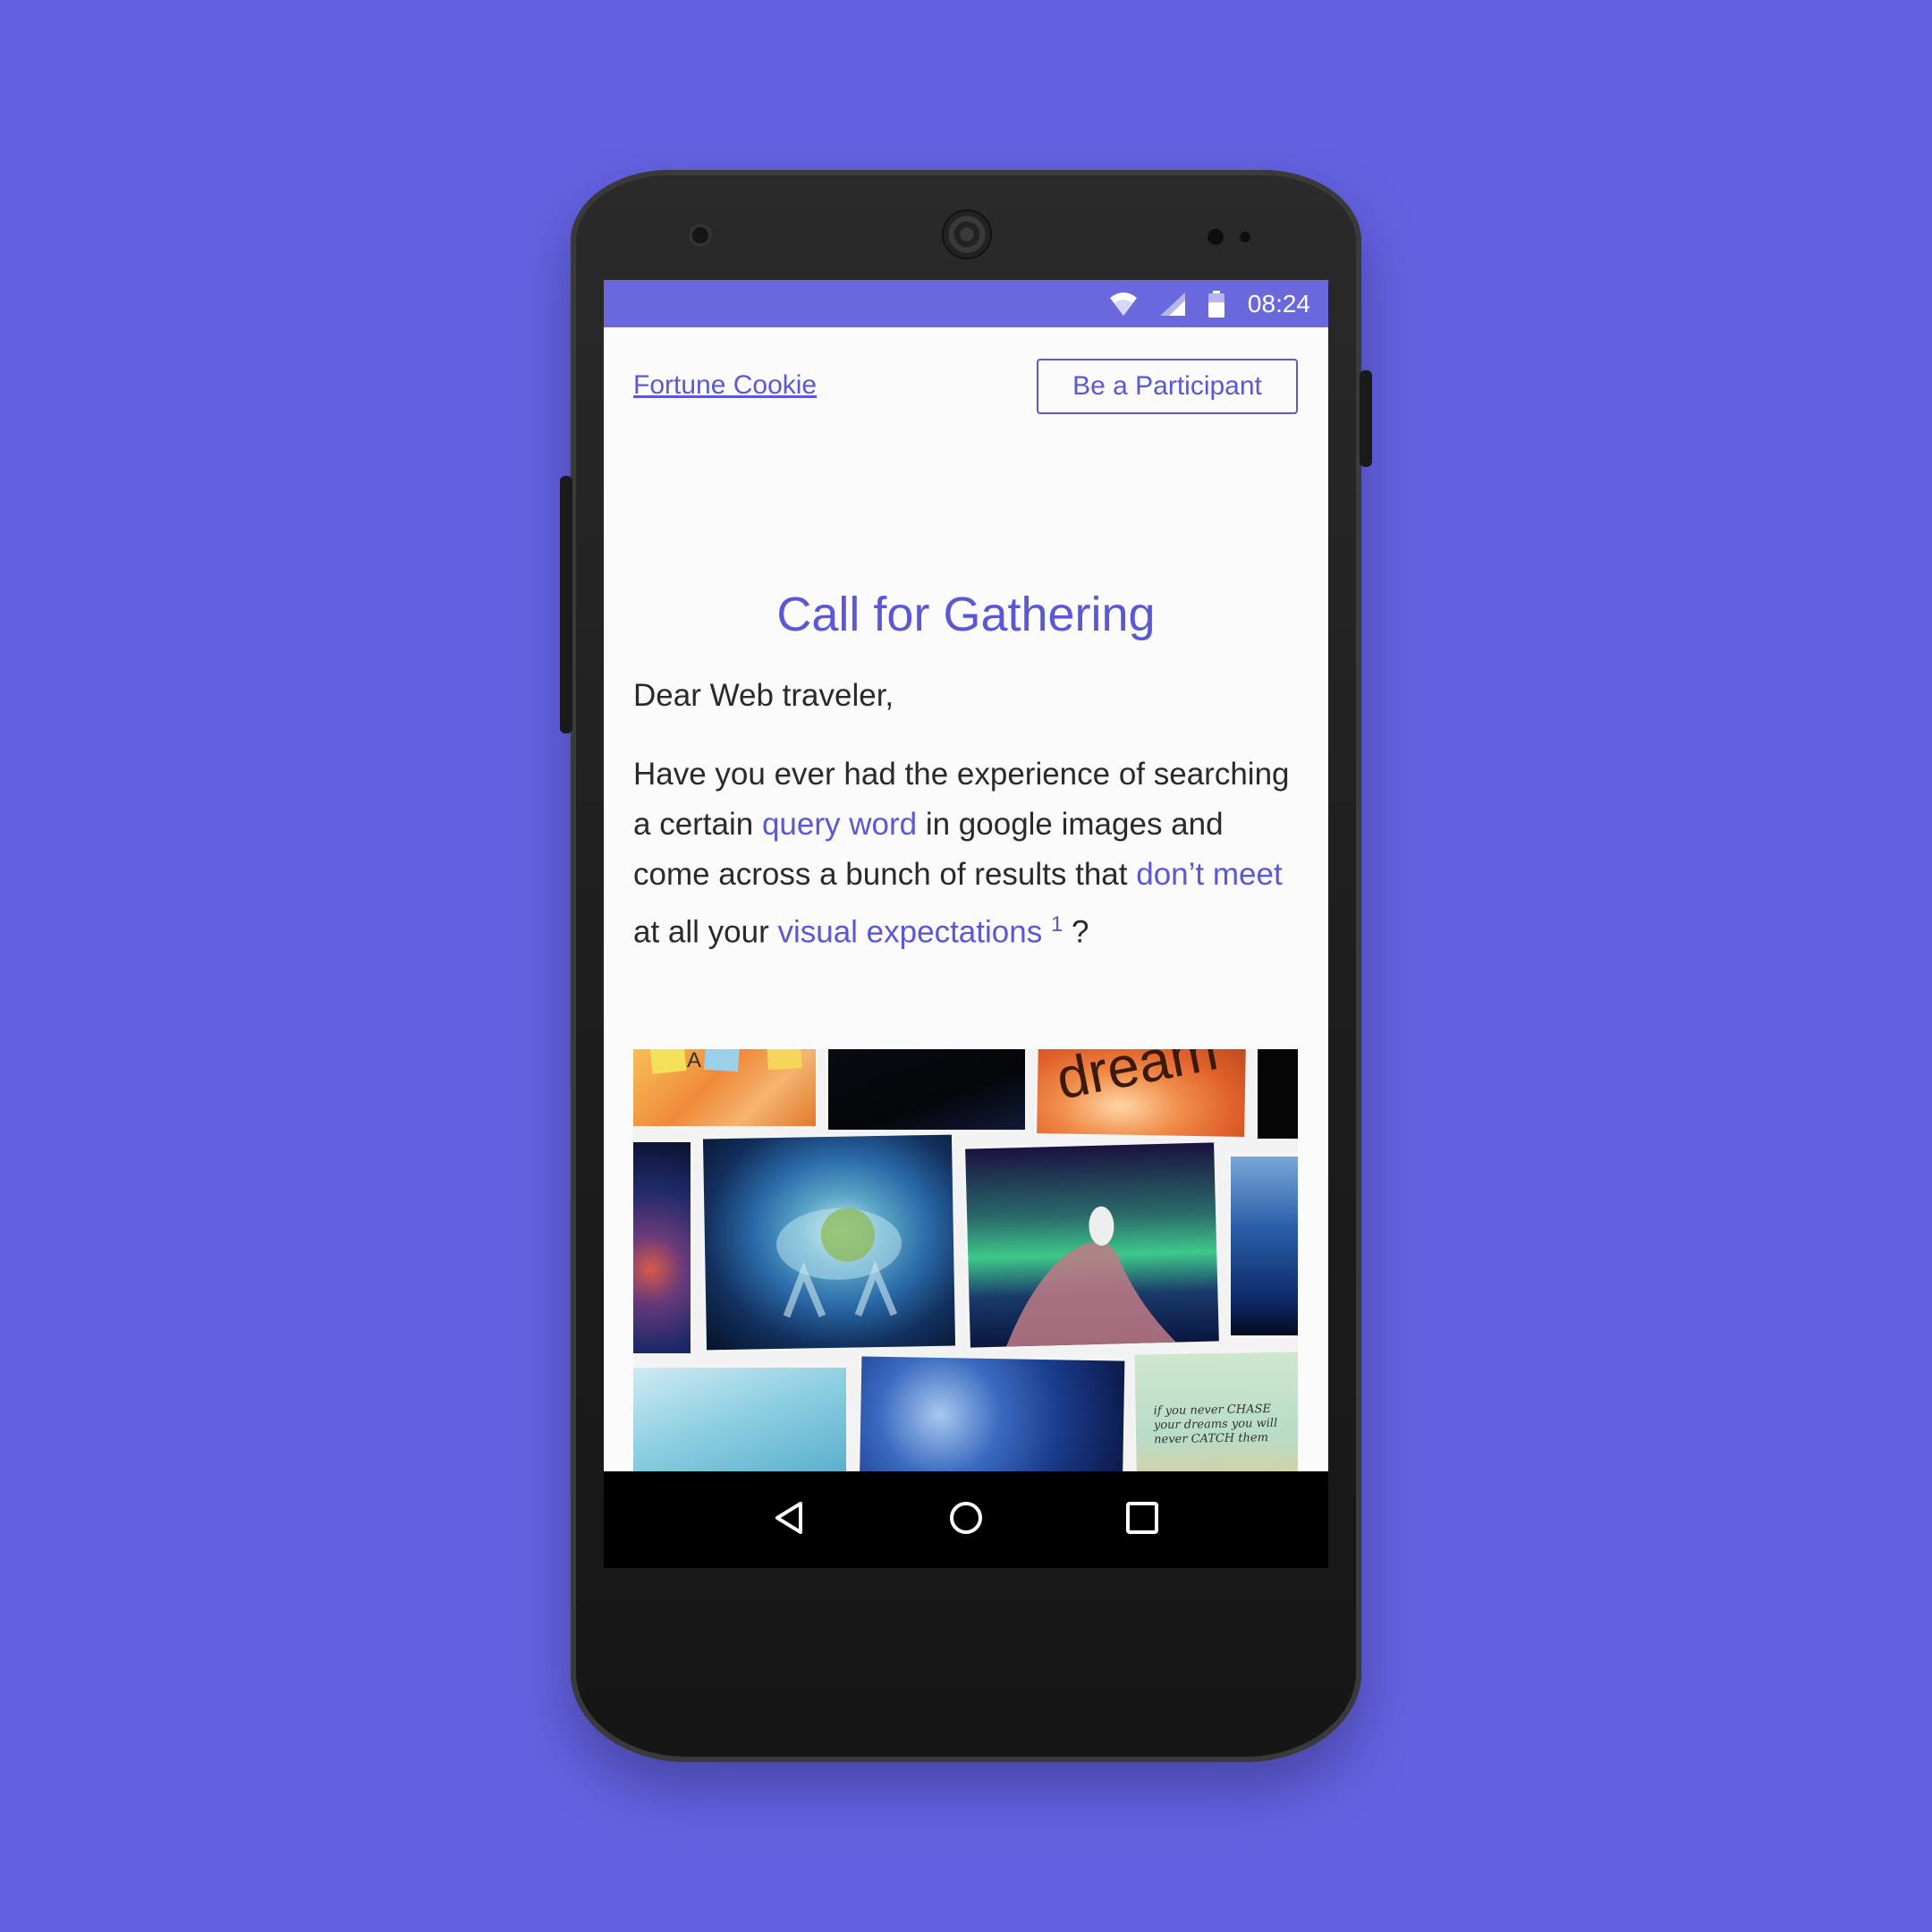 Image resolution: width=1932 pixels, height=1932 pixels. I want to click on dream-word: dream, so click(1137, 1080).